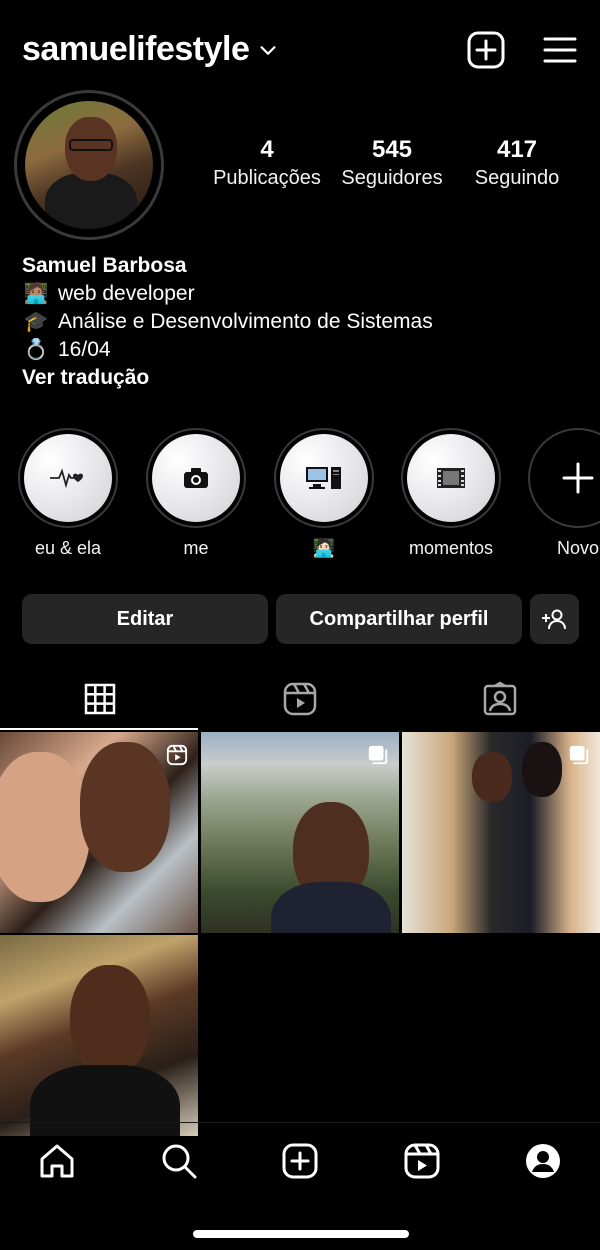 The height and width of the screenshot is (1250, 600). I want to click on highlight-me: me, so click(196, 493).